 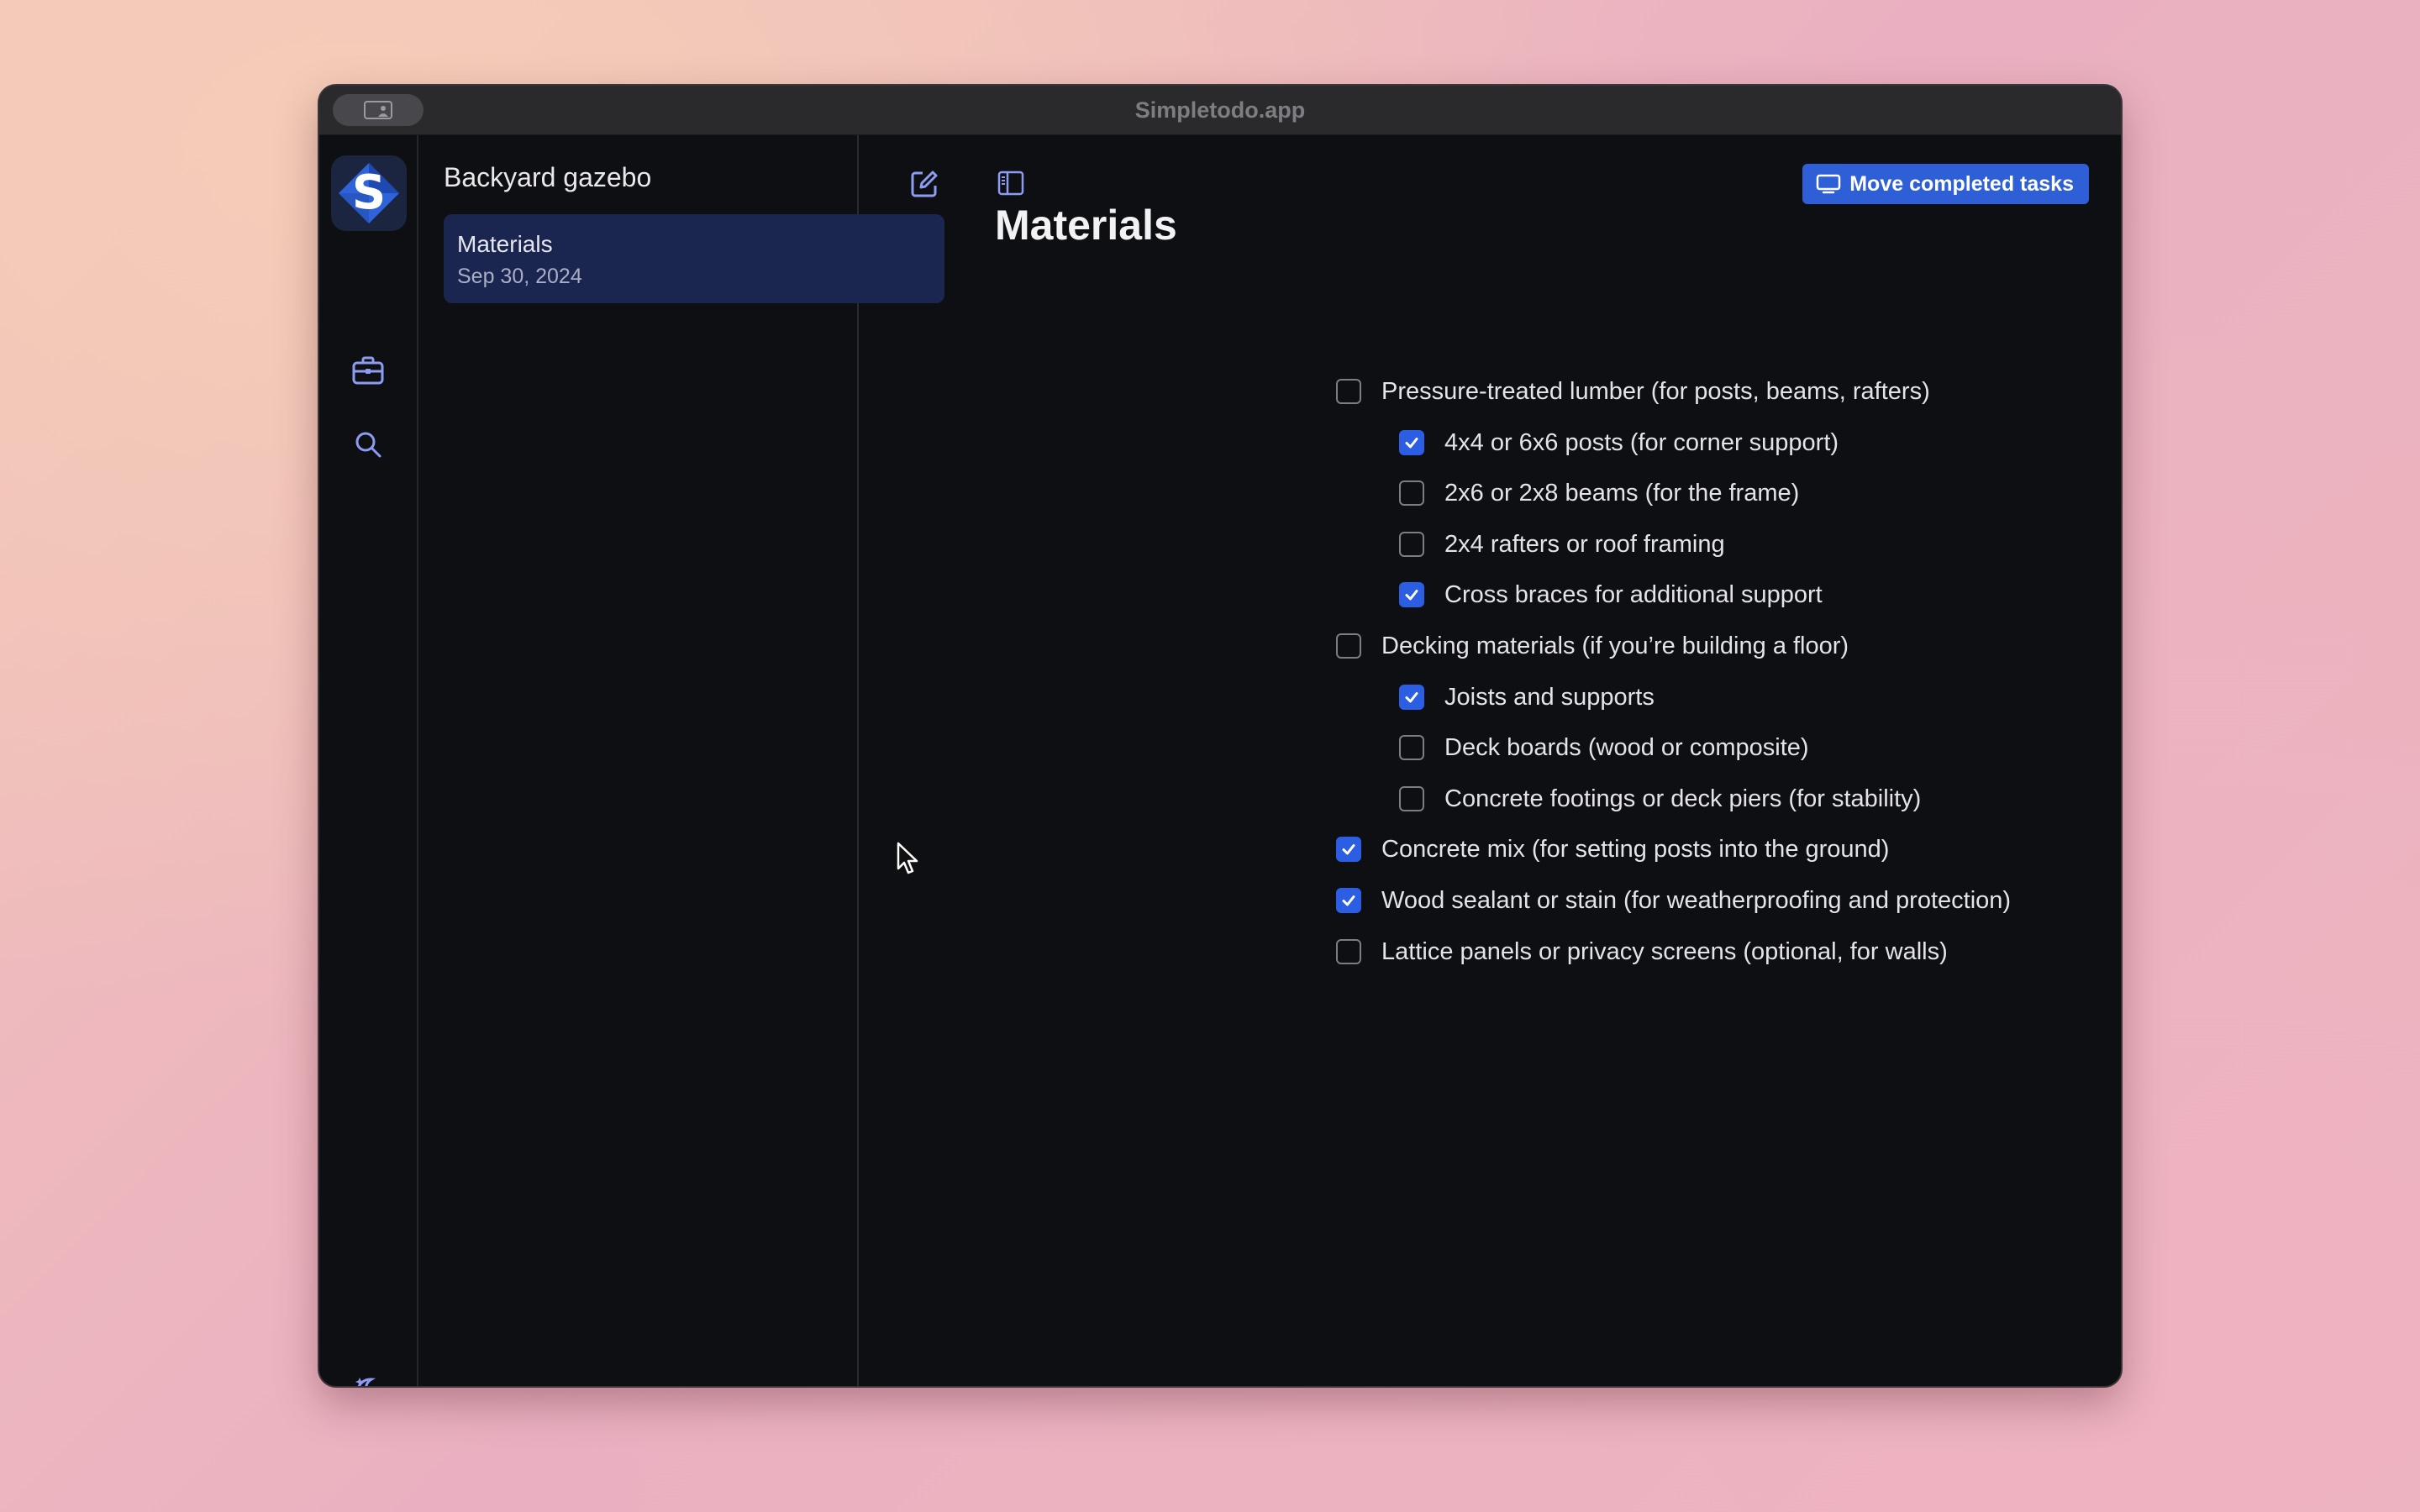 I want to click on mouse-cursor-icon, so click(x=907, y=858).